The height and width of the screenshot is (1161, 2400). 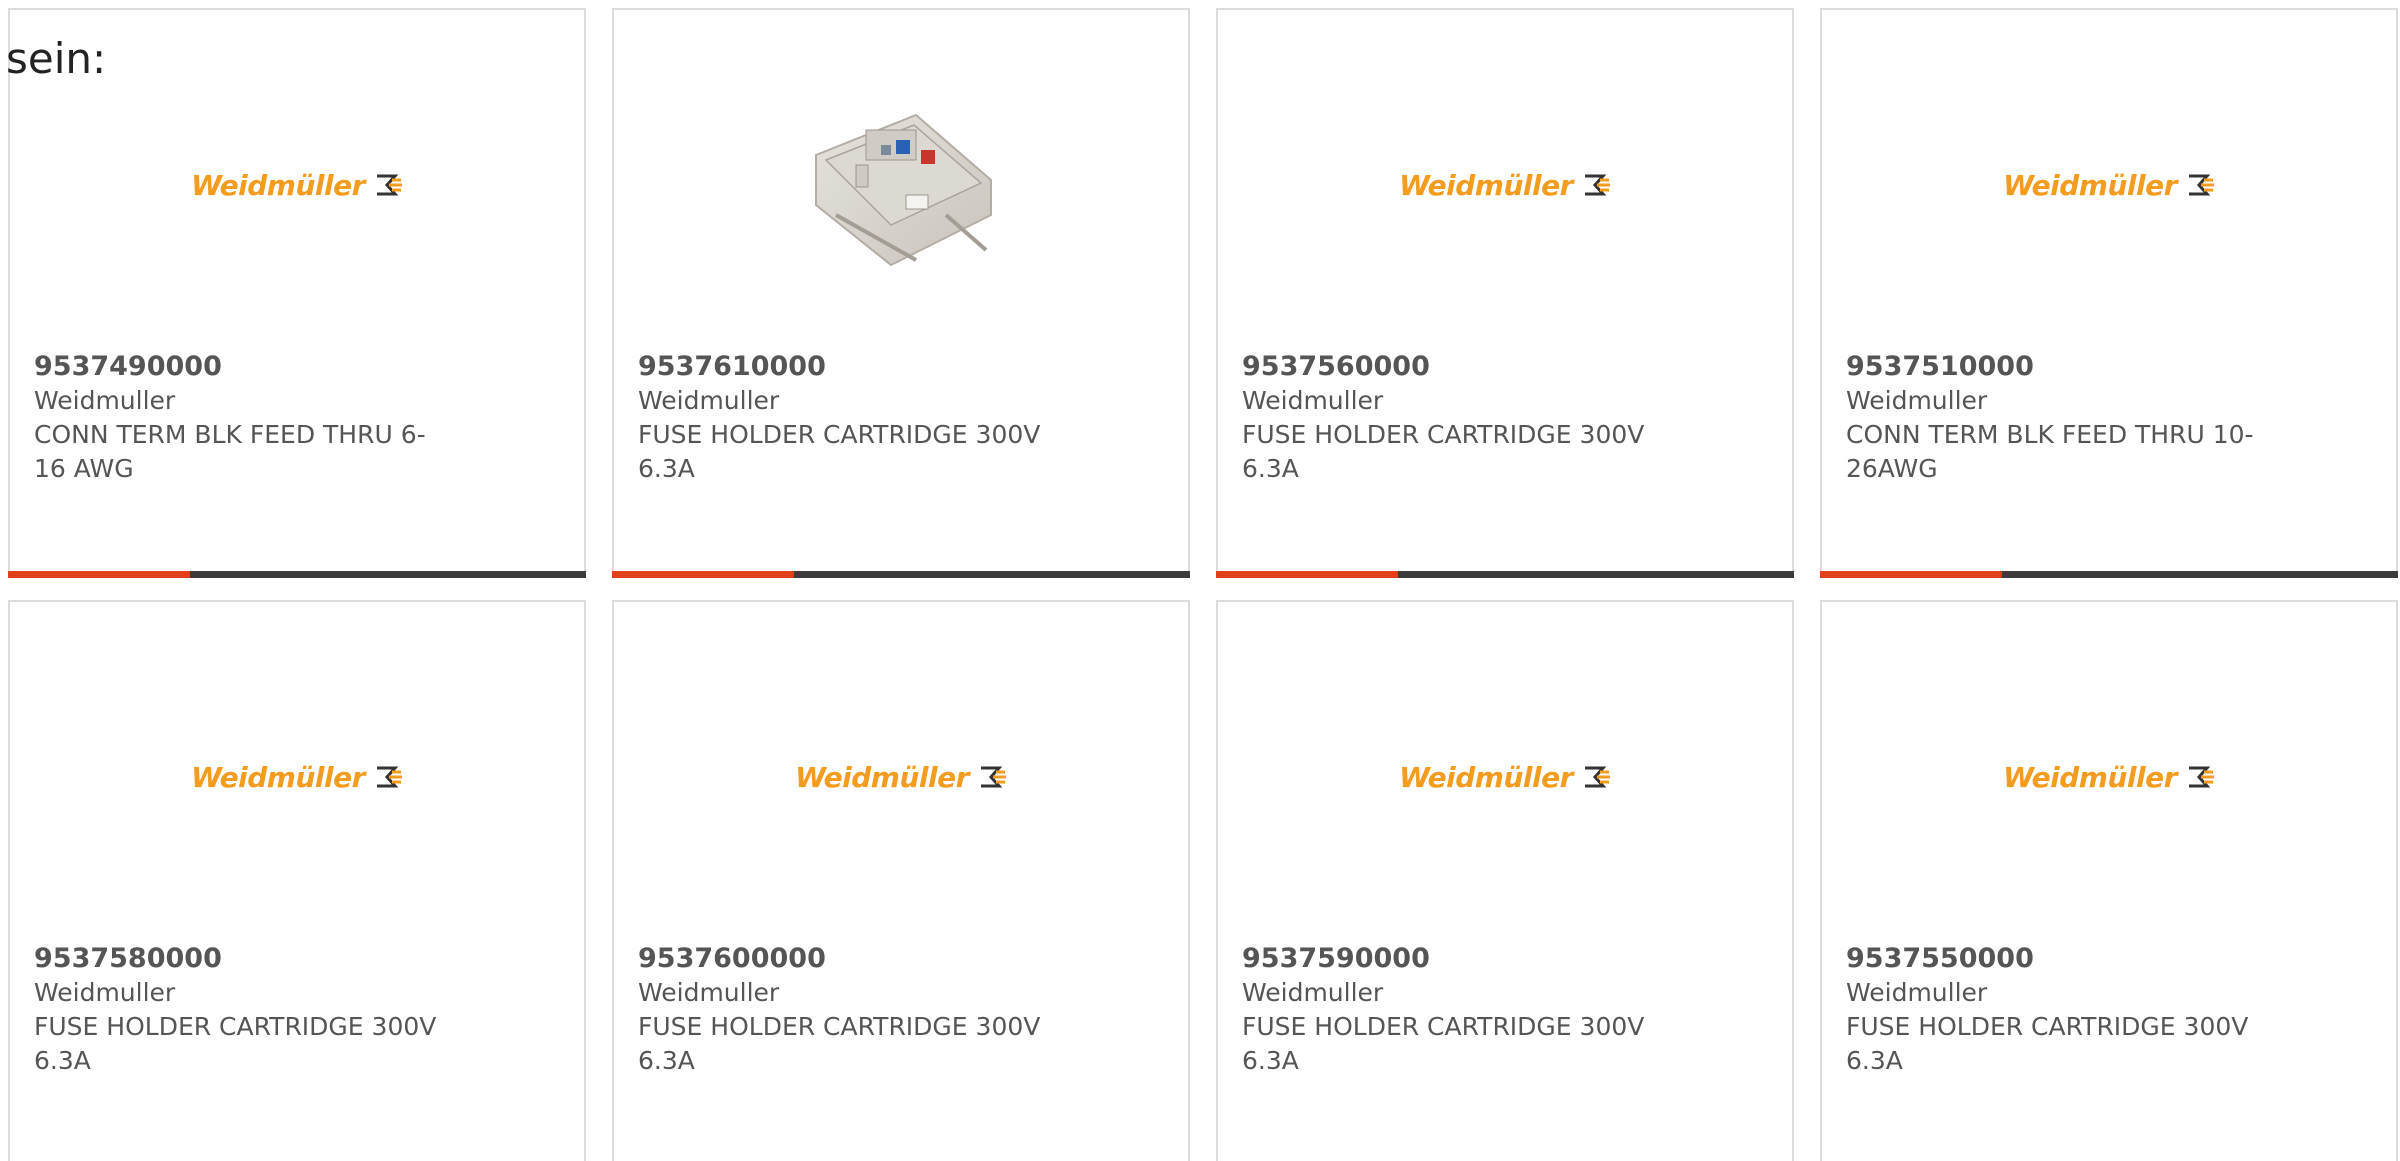 I want to click on product-photo, so click(x=901, y=185).